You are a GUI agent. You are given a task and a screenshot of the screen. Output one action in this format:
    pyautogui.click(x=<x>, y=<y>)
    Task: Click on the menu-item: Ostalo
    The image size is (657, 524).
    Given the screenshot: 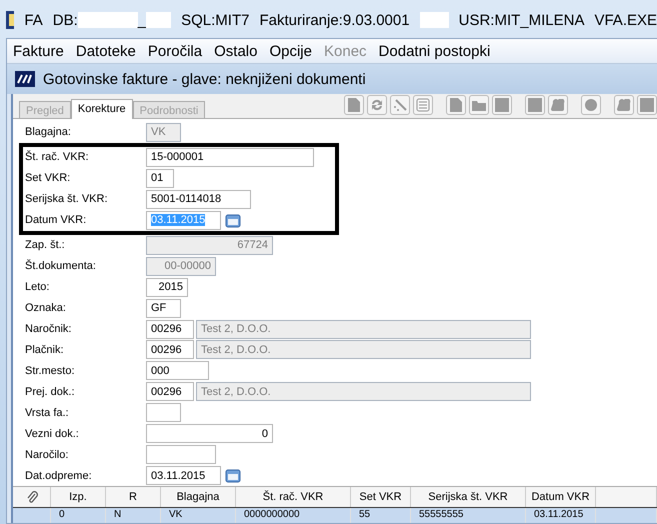 What is the action you would take?
    pyautogui.click(x=236, y=51)
    